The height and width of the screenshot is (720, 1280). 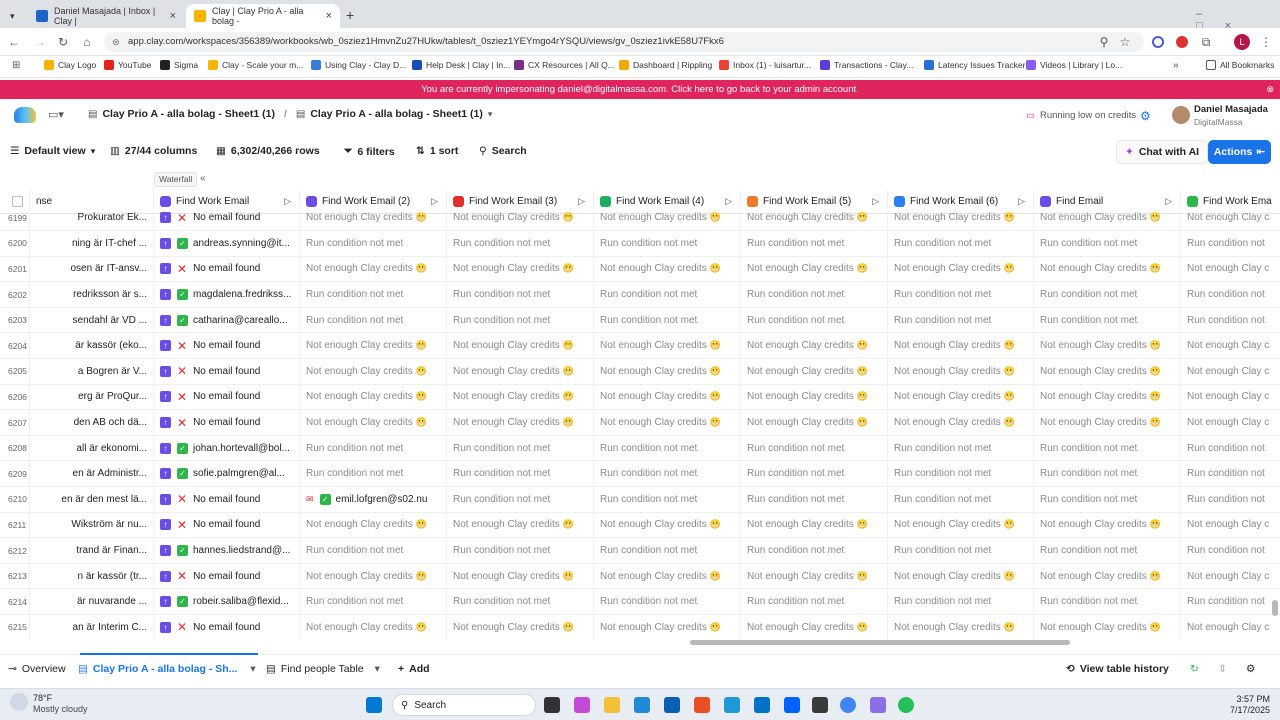 I want to click on zoom-icon: ⚲, so click(x=1104, y=42).